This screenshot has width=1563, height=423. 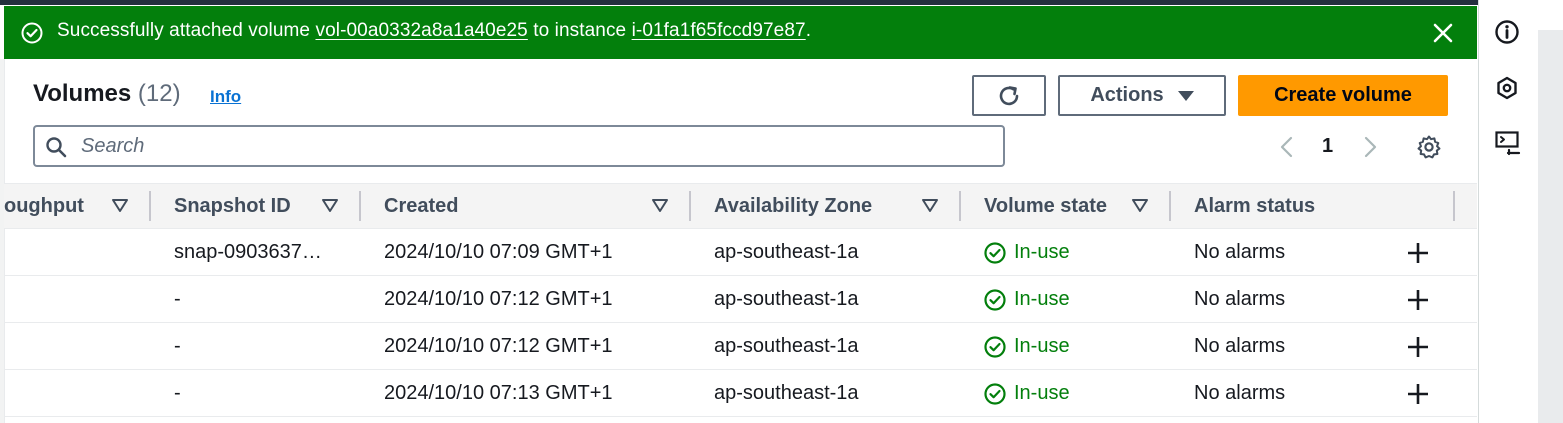 What do you see at coordinates (498, 393) in the screenshot?
I see `created-cell: 2024/10/10 07:13 GMT+1` at bounding box center [498, 393].